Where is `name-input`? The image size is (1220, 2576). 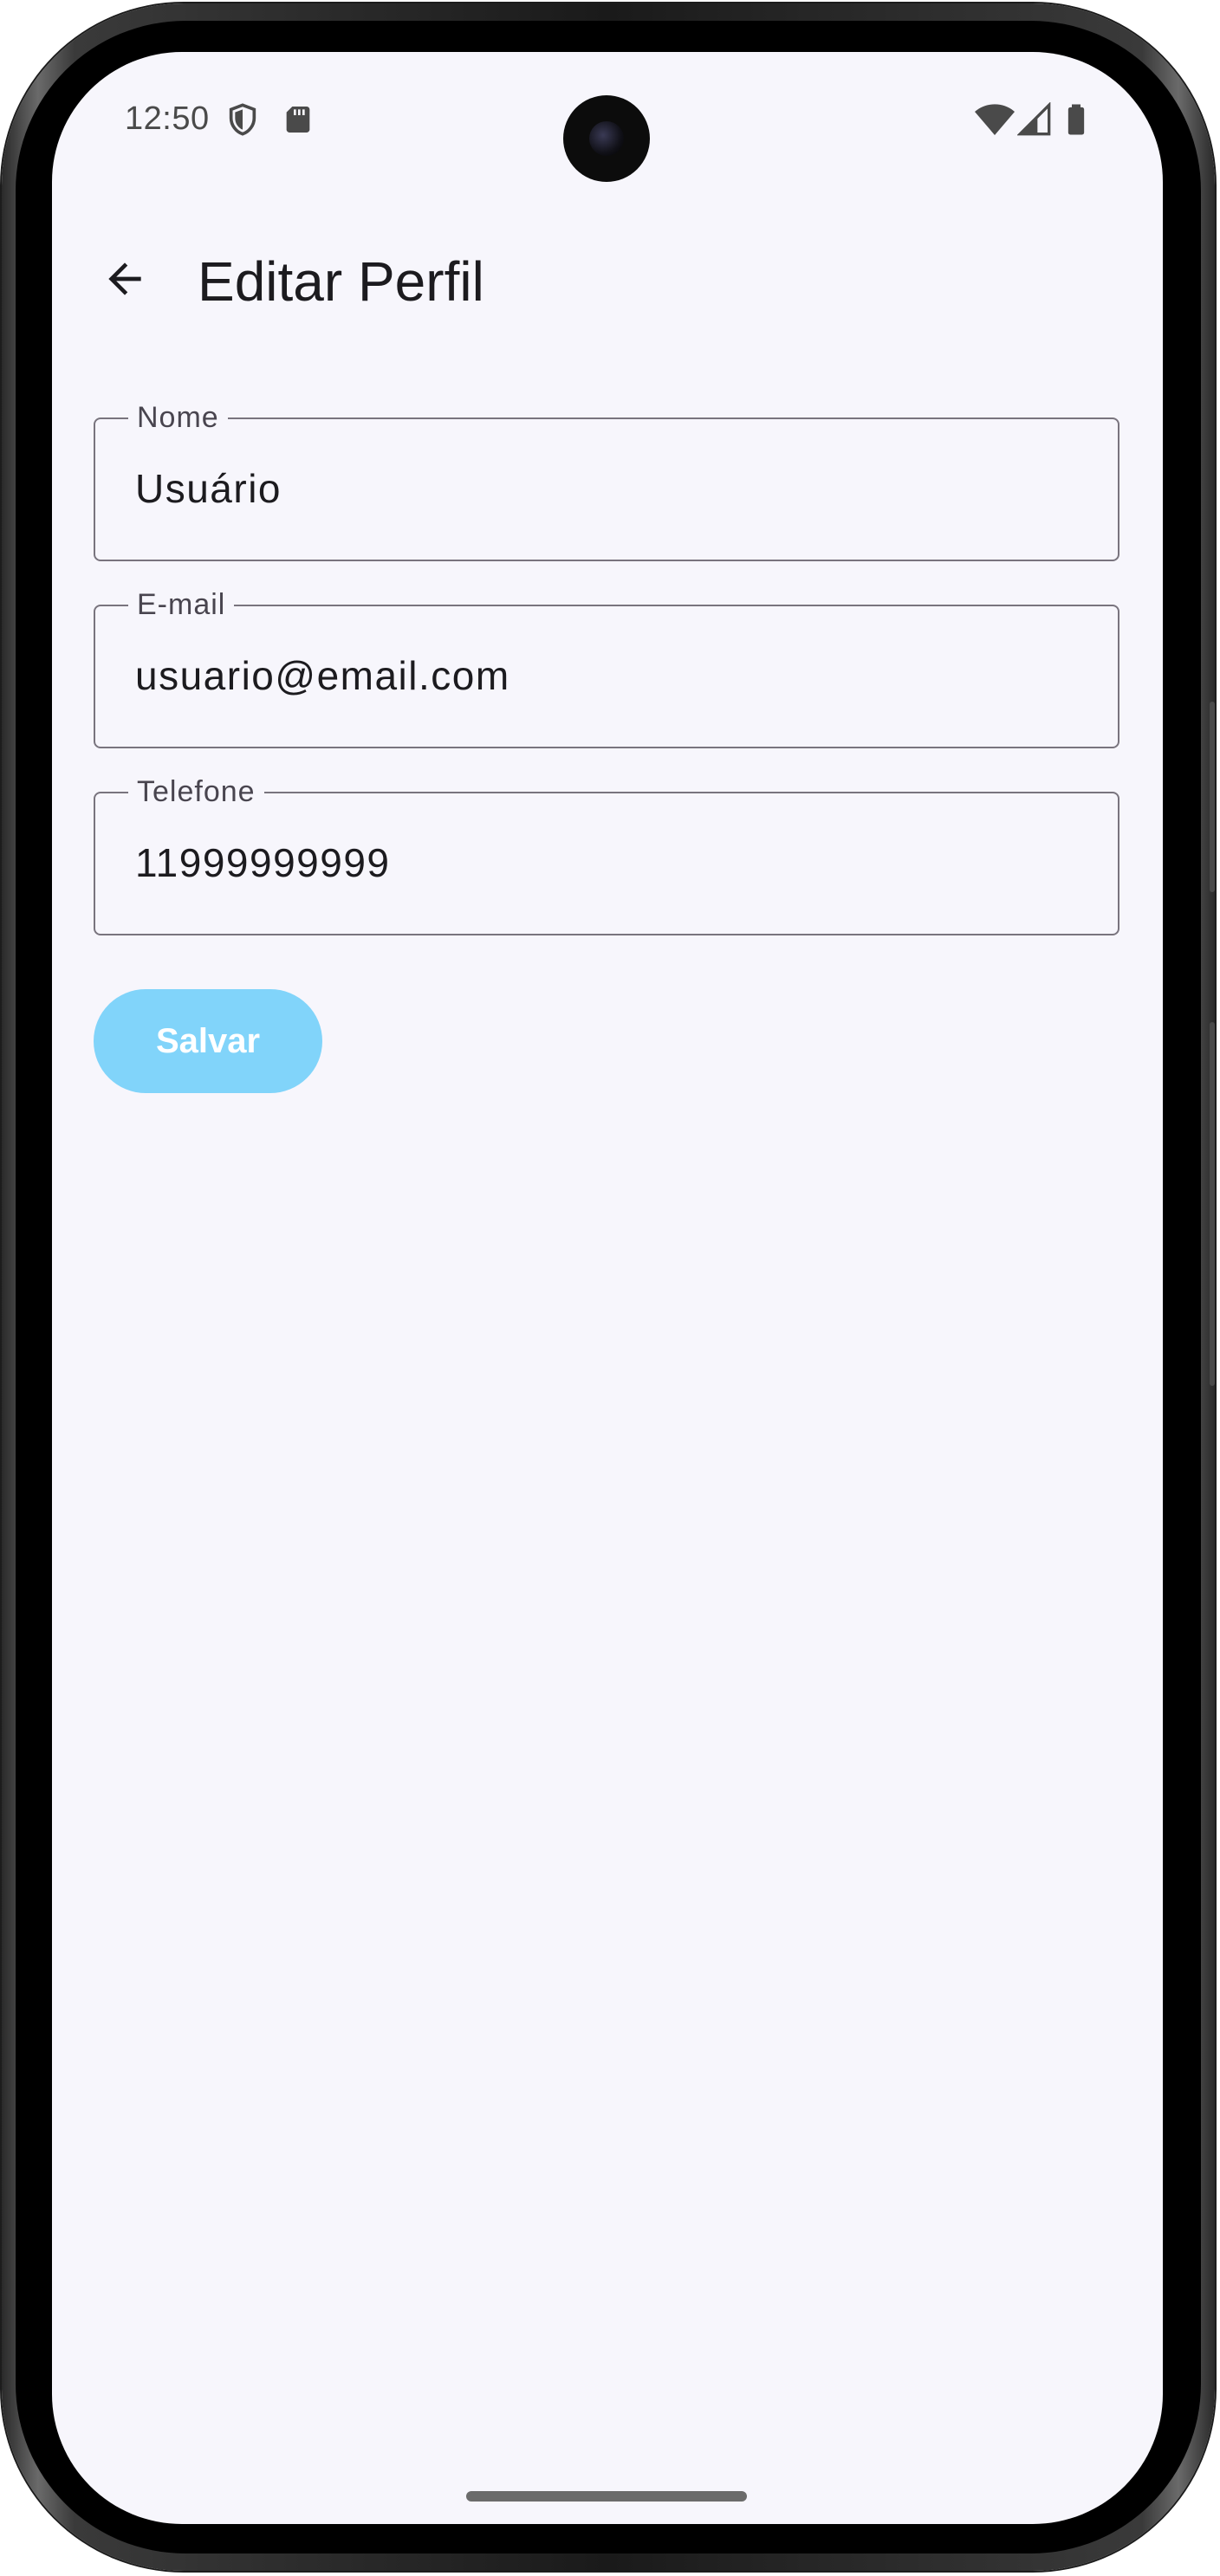
name-input is located at coordinates (603, 488).